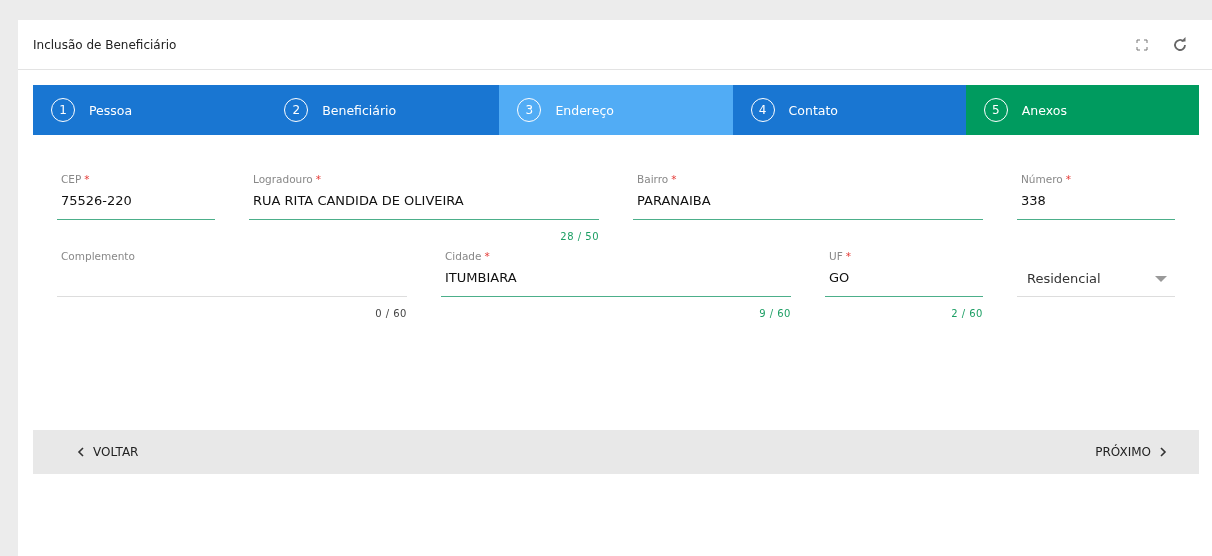  Describe the element at coordinates (232, 271) in the screenshot. I see `input-field: Complemento` at that location.